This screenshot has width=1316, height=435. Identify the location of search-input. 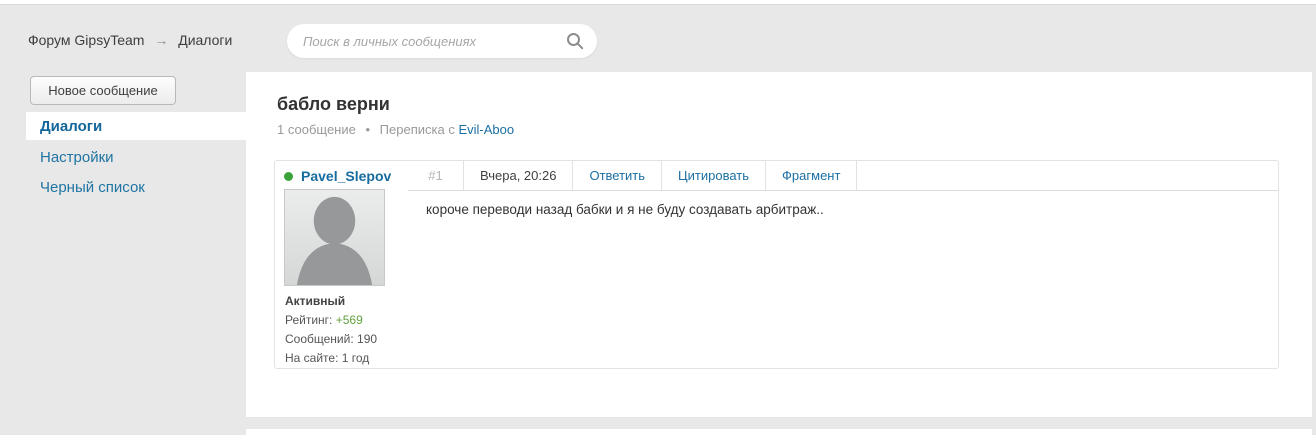
(434, 41).